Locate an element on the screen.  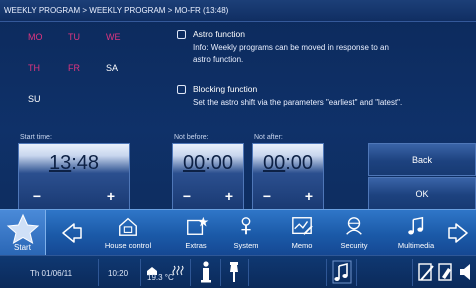
start-time-value: 13:48 is located at coordinates (74, 163).